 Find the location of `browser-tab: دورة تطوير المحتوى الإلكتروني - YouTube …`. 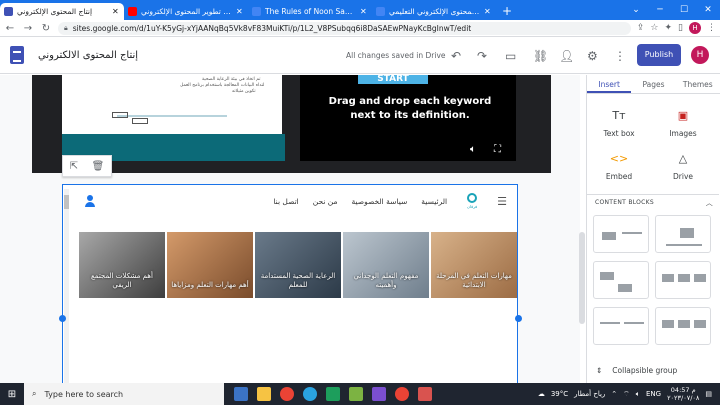

browser-tab: دورة تطوير المحتوى الإلكتروني - YouTube … is located at coordinates (186, 11).